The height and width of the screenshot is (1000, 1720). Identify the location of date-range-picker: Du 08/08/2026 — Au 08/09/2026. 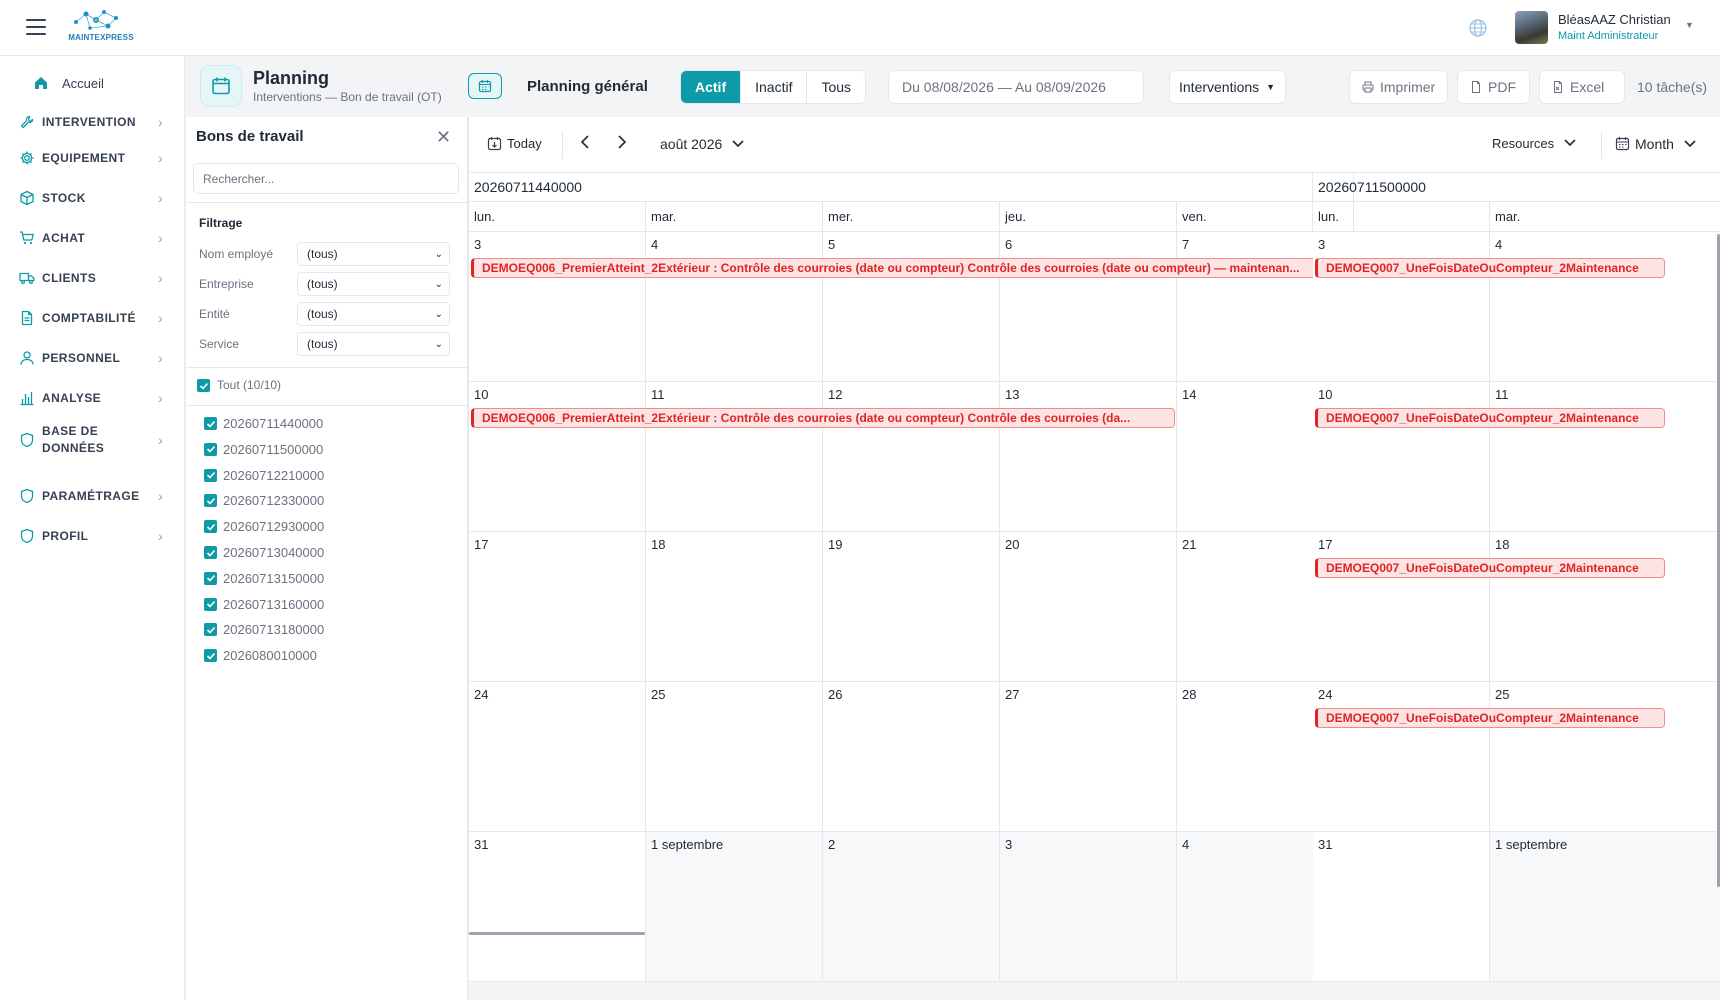
(1016, 87).